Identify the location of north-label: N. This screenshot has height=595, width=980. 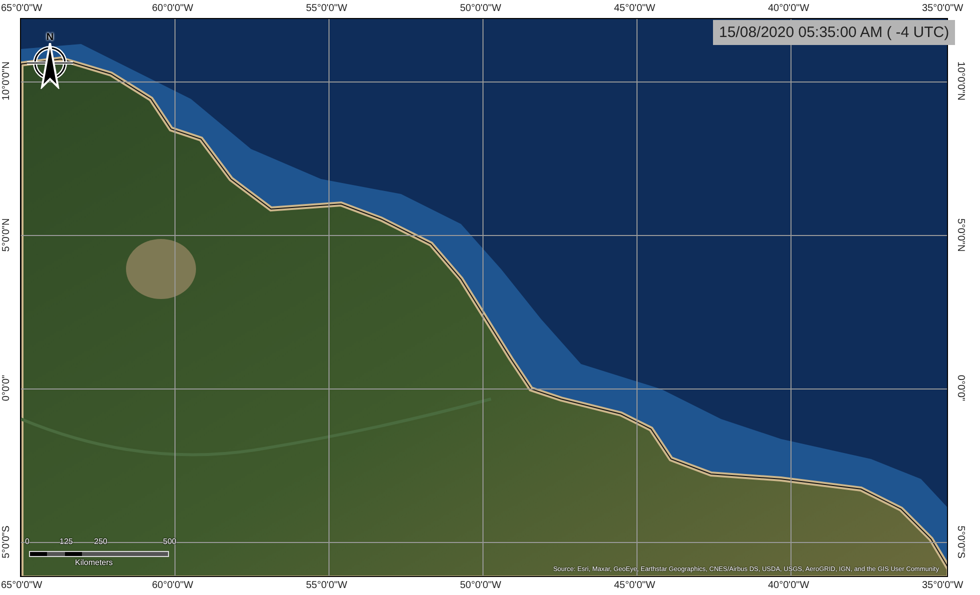
(50, 38).